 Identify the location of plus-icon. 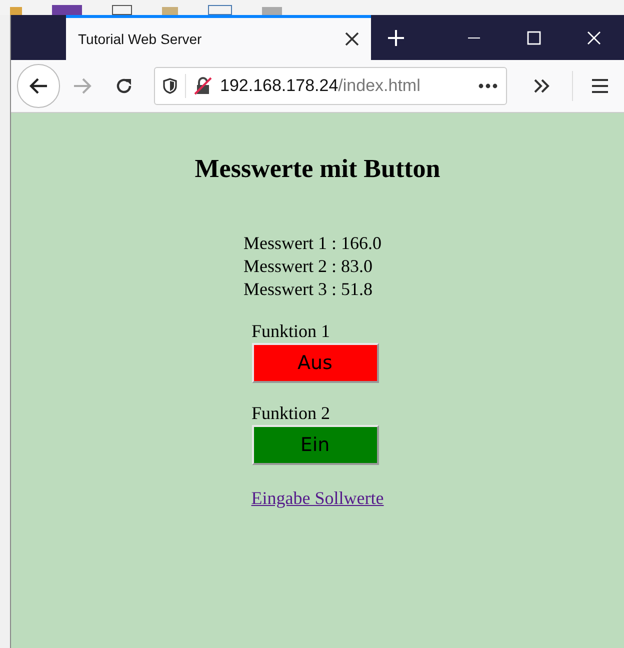
(396, 37).